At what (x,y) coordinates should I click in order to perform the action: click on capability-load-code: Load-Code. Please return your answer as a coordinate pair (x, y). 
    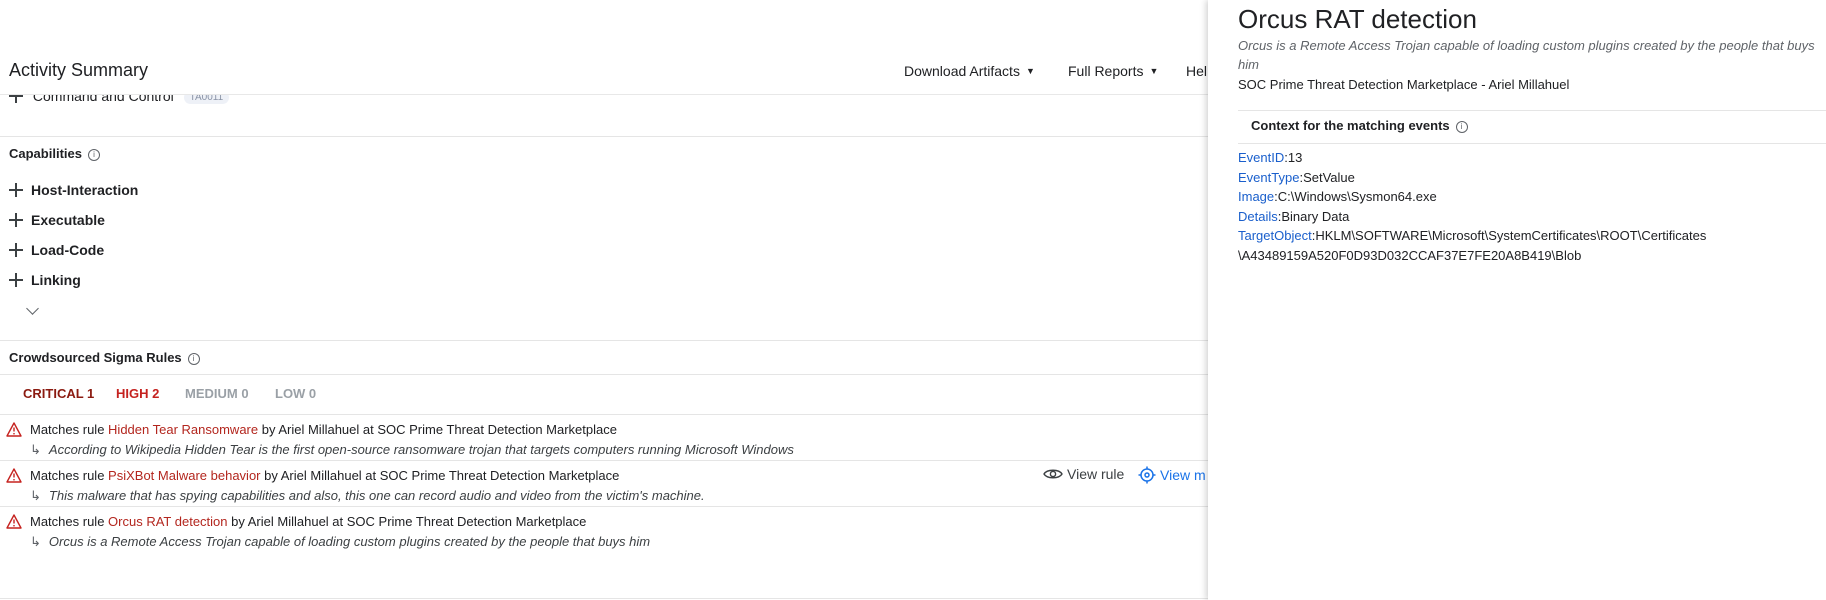
    Looking at the image, I should click on (56, 250).